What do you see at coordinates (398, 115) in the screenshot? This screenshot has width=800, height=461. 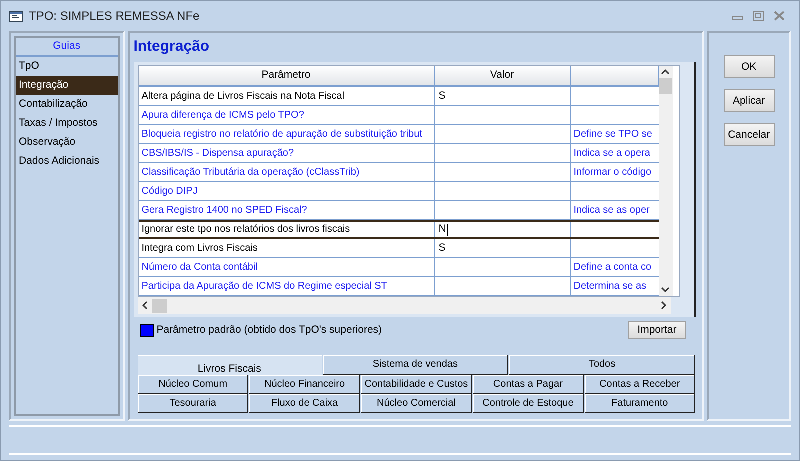 I see `table-row: Apura diferença de ICMS pelo TPO?` at bounding box center [398, 115].